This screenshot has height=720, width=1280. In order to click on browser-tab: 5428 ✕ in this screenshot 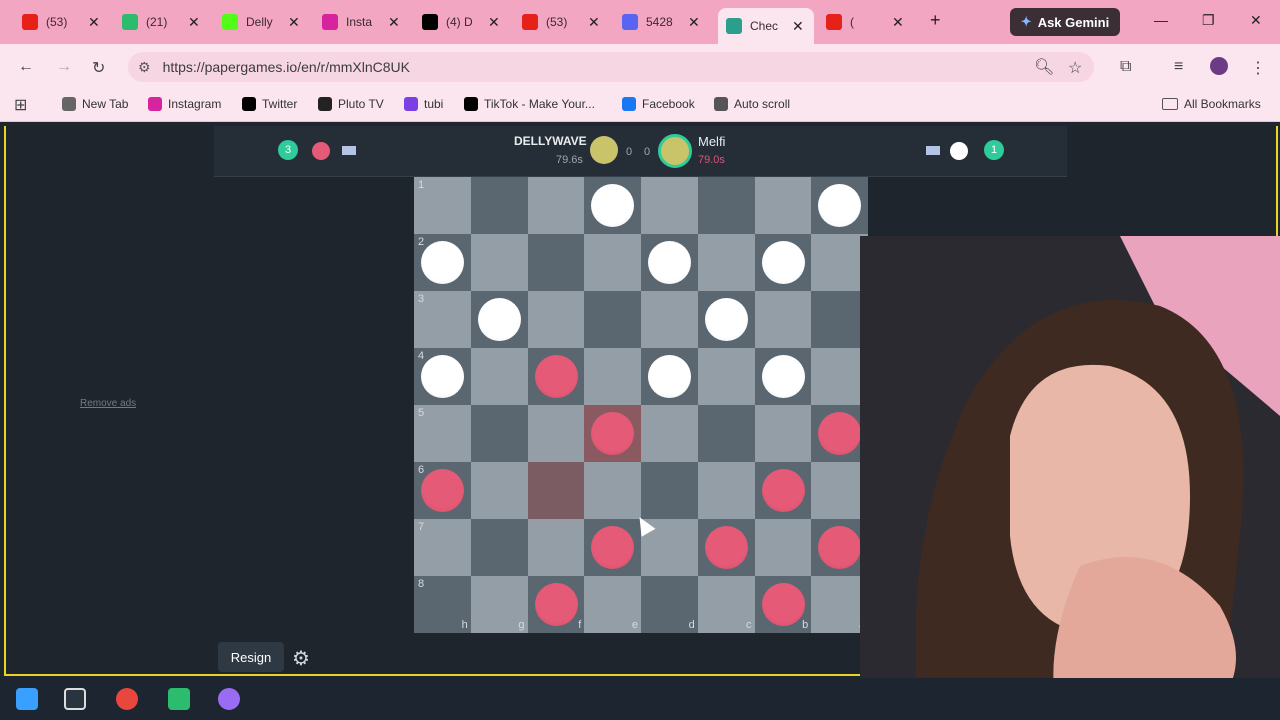, I will do `click(661, 22)`.